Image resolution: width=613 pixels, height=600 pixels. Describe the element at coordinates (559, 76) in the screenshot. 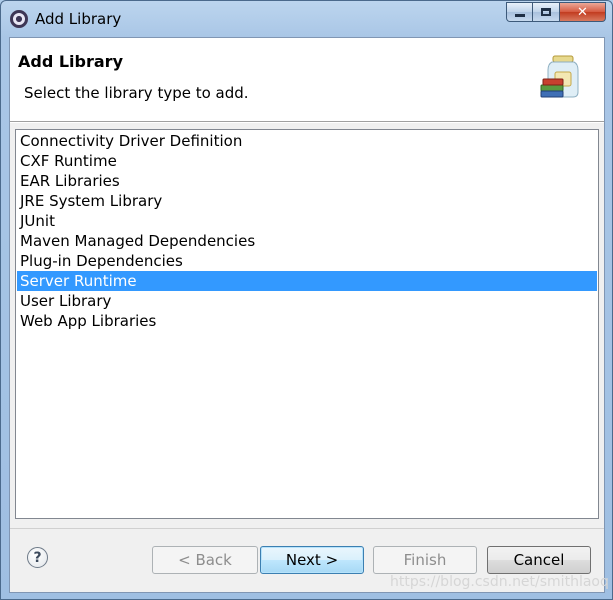

I see `library-jar-icon` at that location.